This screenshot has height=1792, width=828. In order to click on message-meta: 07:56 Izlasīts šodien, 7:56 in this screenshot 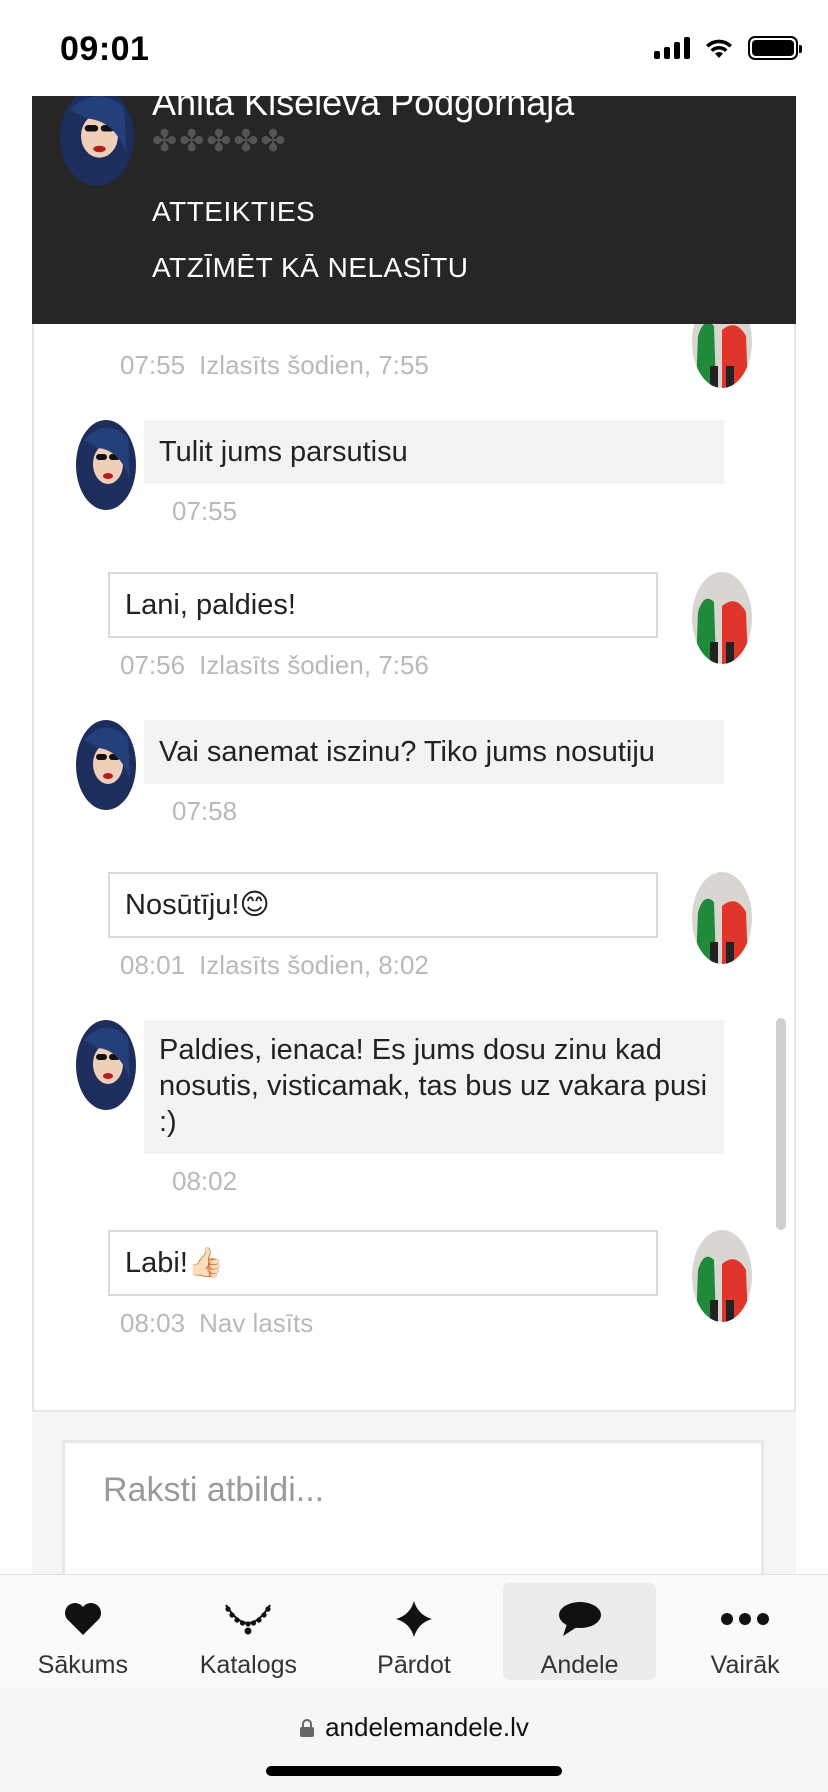, I will do `click(274, 665)`.